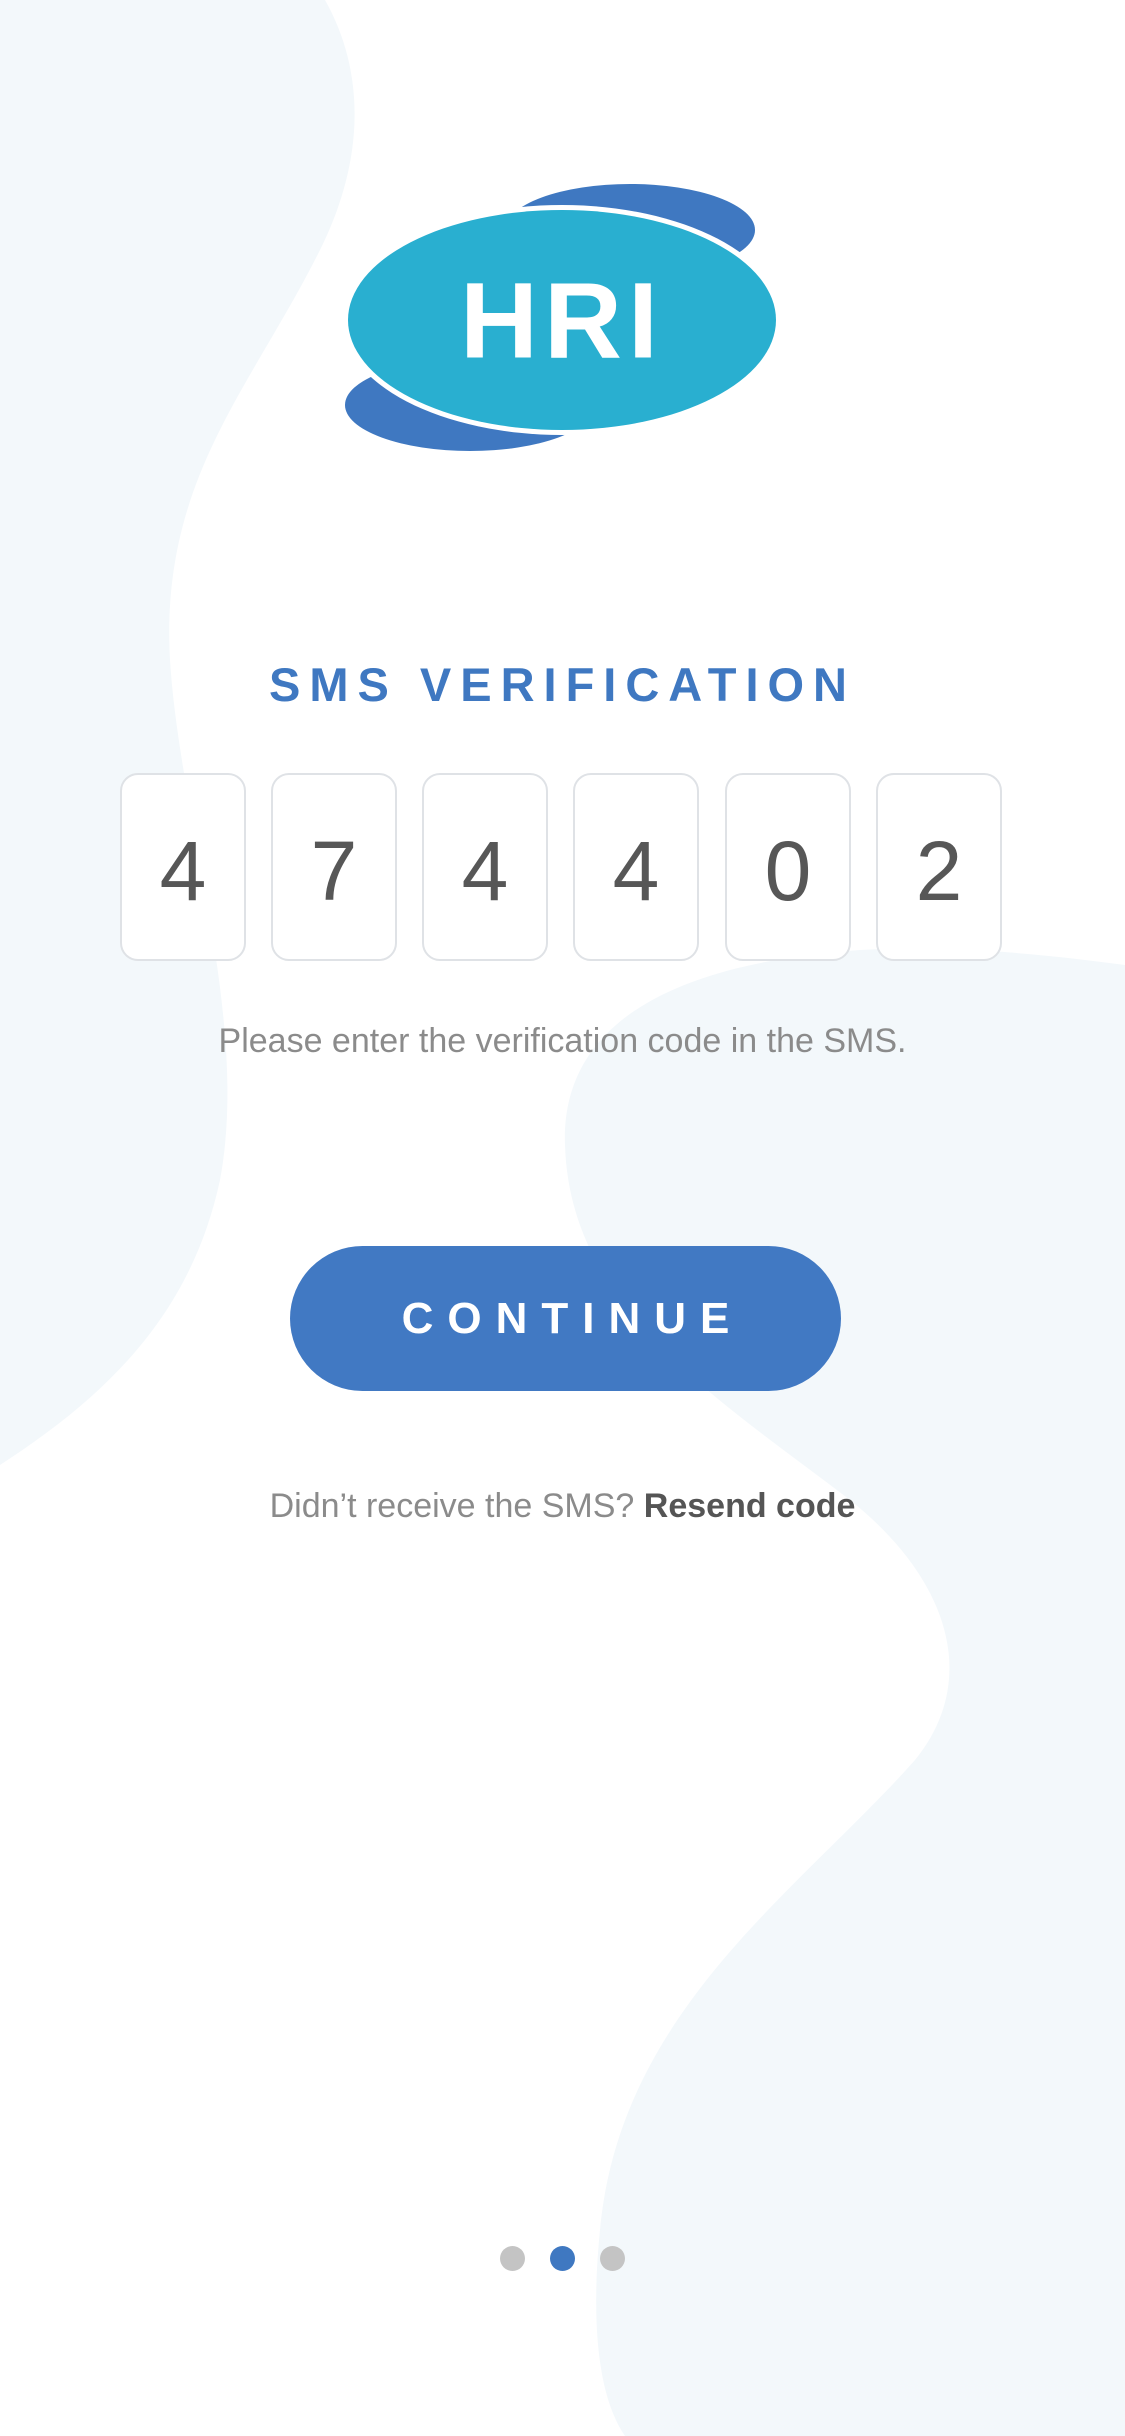 Image resolution: width=1125 pixels, height=2436 pixels. What do you see at coordinates (452, 1506) in the screenshot?
I see `resend-prompt: Didn’t receive the SMS?` at bounding box center [452, 1506].